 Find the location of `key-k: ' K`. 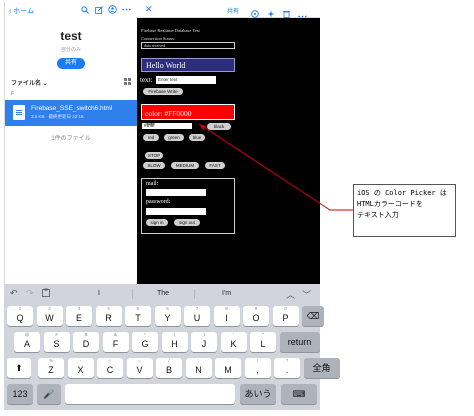

key-k: ' K is located at coordinates (233, 342).